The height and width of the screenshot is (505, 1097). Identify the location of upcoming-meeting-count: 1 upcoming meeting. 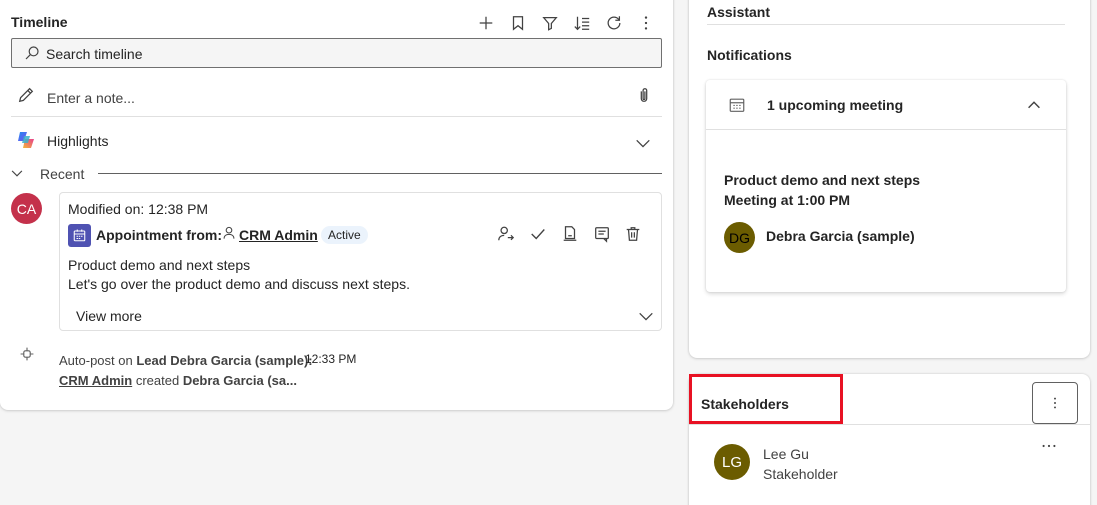
(835, 105).